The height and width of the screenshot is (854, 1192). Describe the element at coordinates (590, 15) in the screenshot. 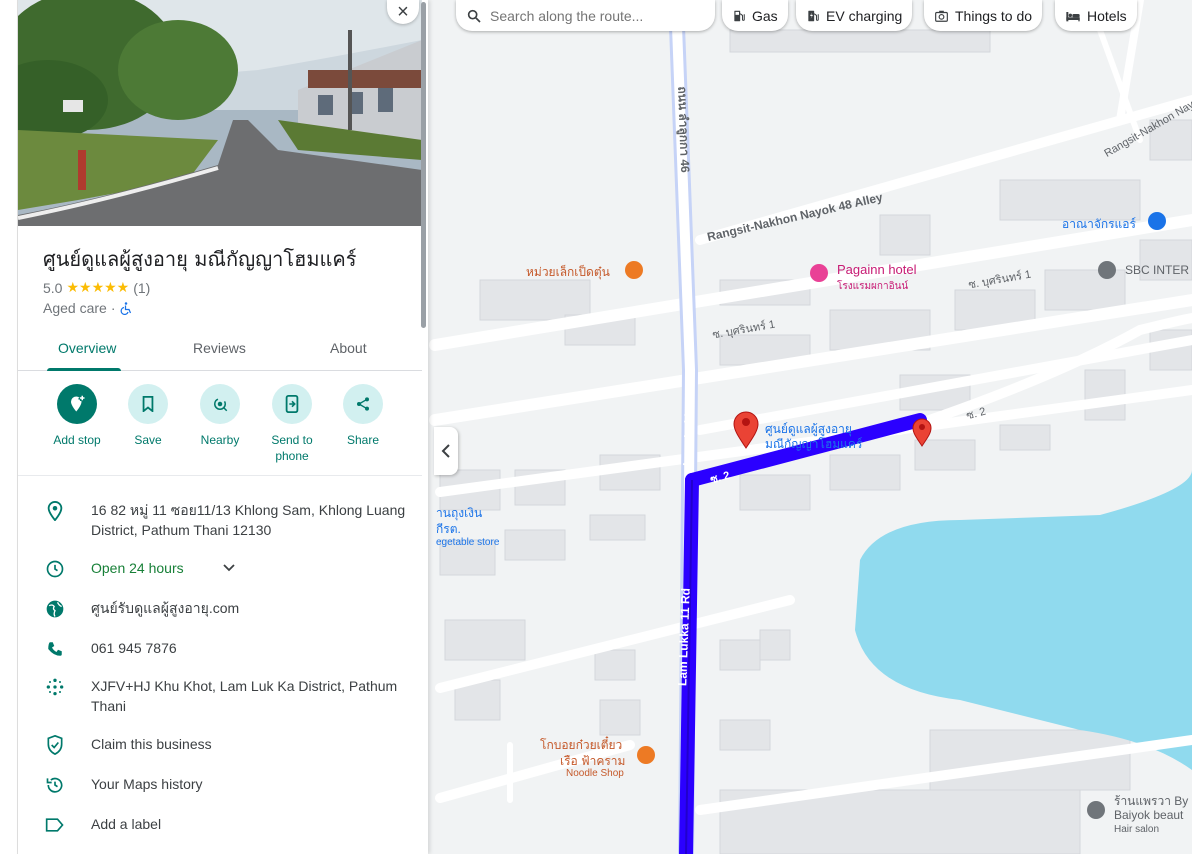

I see `search-input` at that location.